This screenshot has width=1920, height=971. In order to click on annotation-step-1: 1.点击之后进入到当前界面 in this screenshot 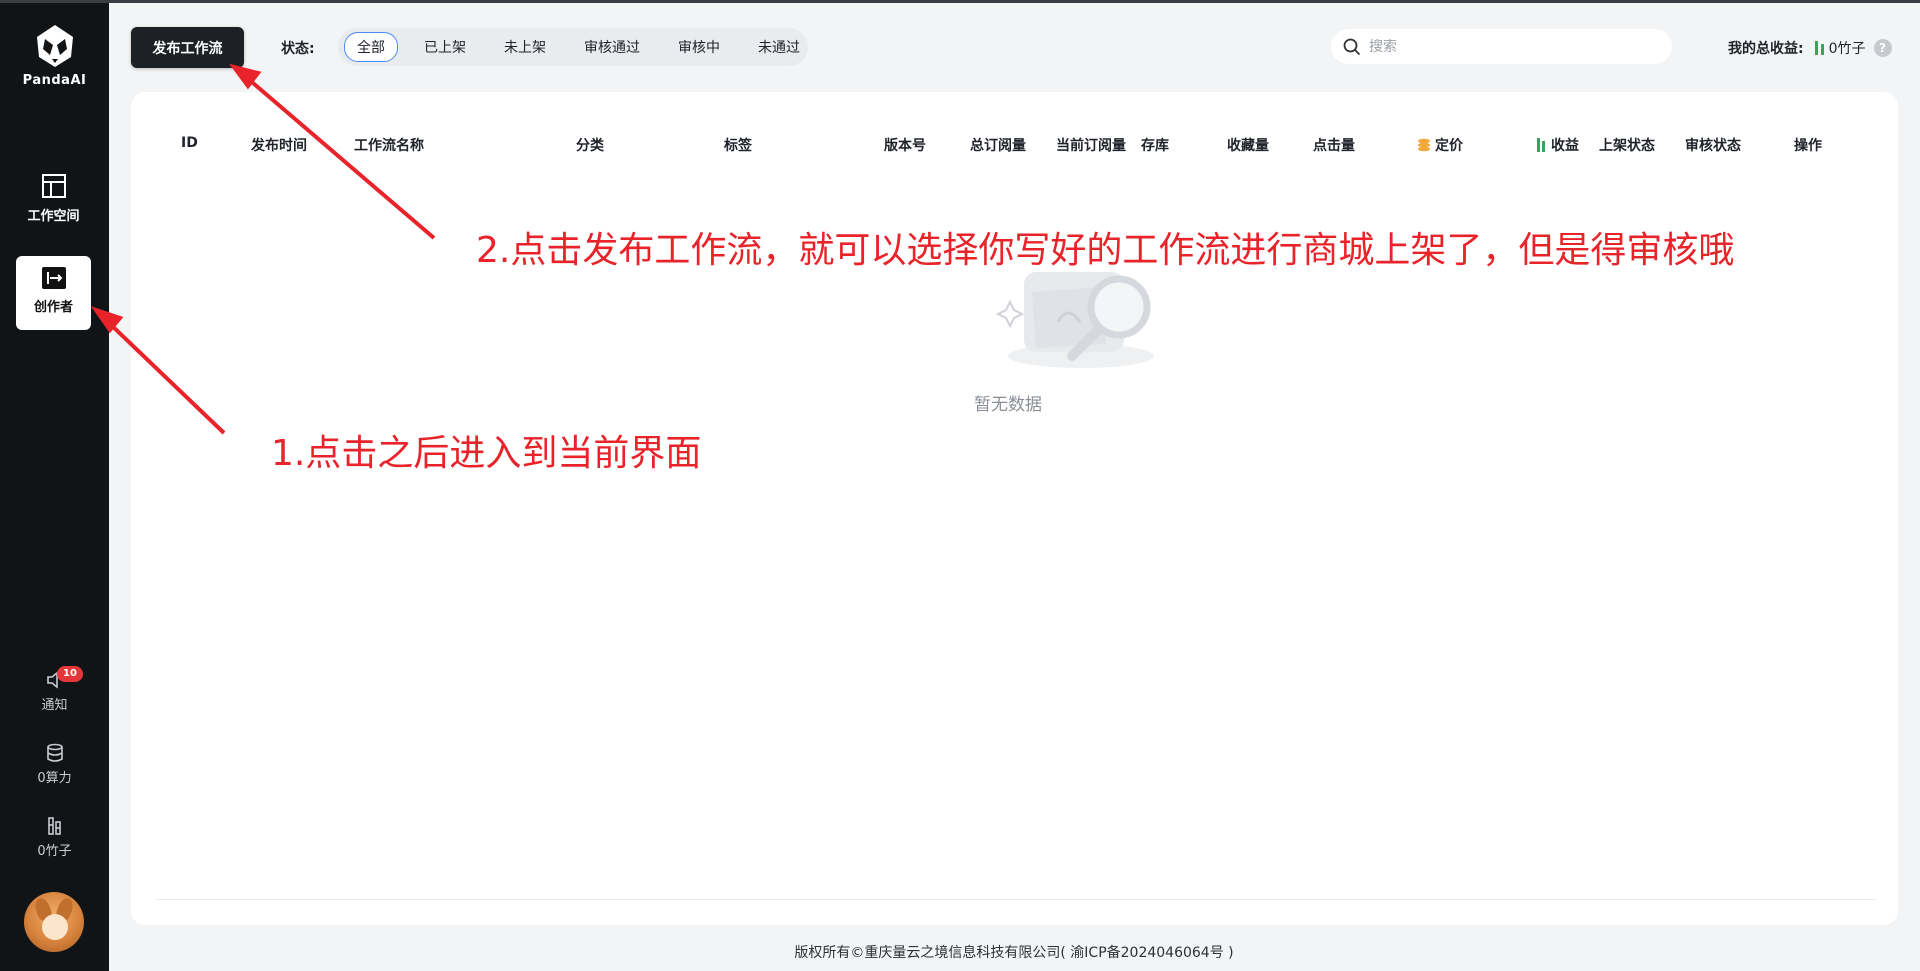, I will do `click(486, 453)`.